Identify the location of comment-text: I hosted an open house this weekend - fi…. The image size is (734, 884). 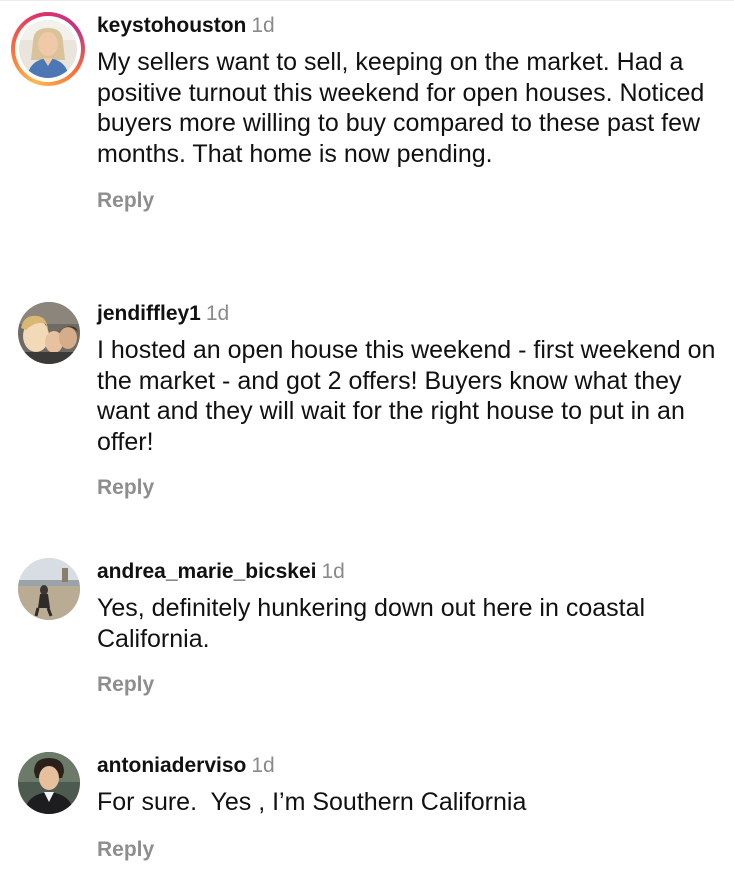
(410, 396).